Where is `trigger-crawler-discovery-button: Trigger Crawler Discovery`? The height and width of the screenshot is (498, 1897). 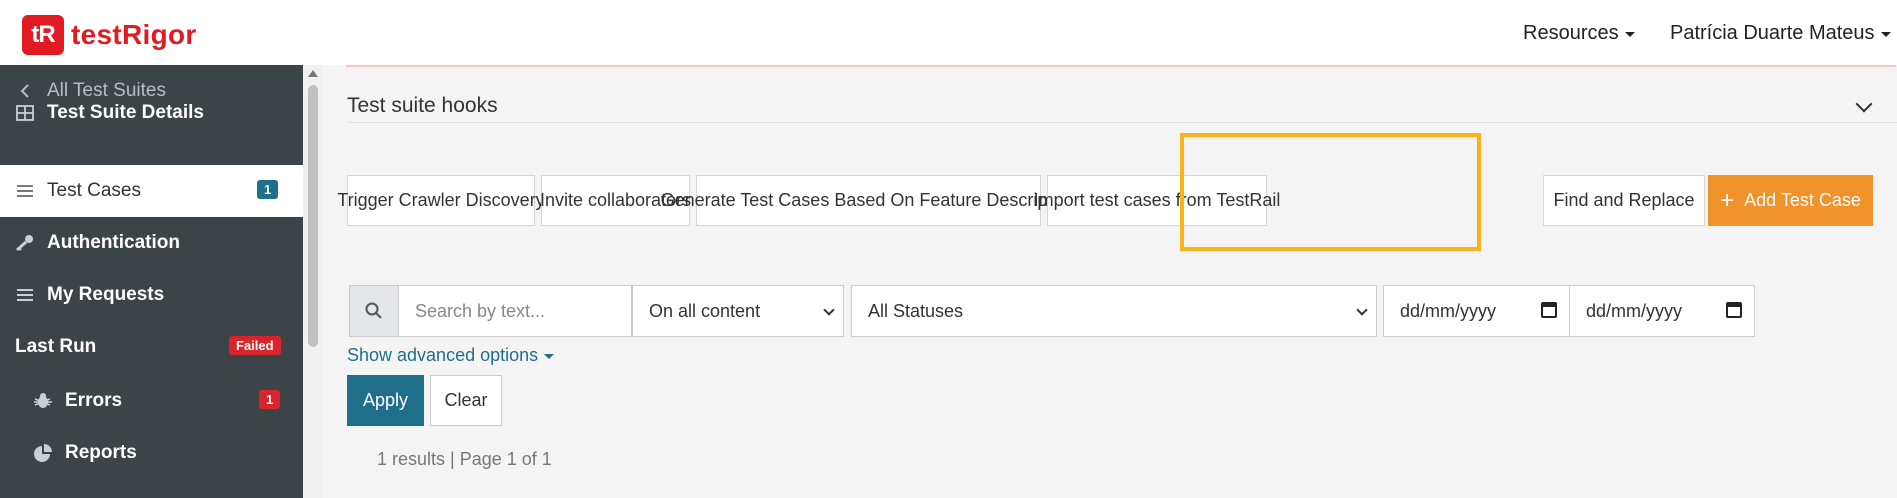 trigger-crawler-discovery-button: Trigger Crawler Discovery is located at coordinates (441, 200).